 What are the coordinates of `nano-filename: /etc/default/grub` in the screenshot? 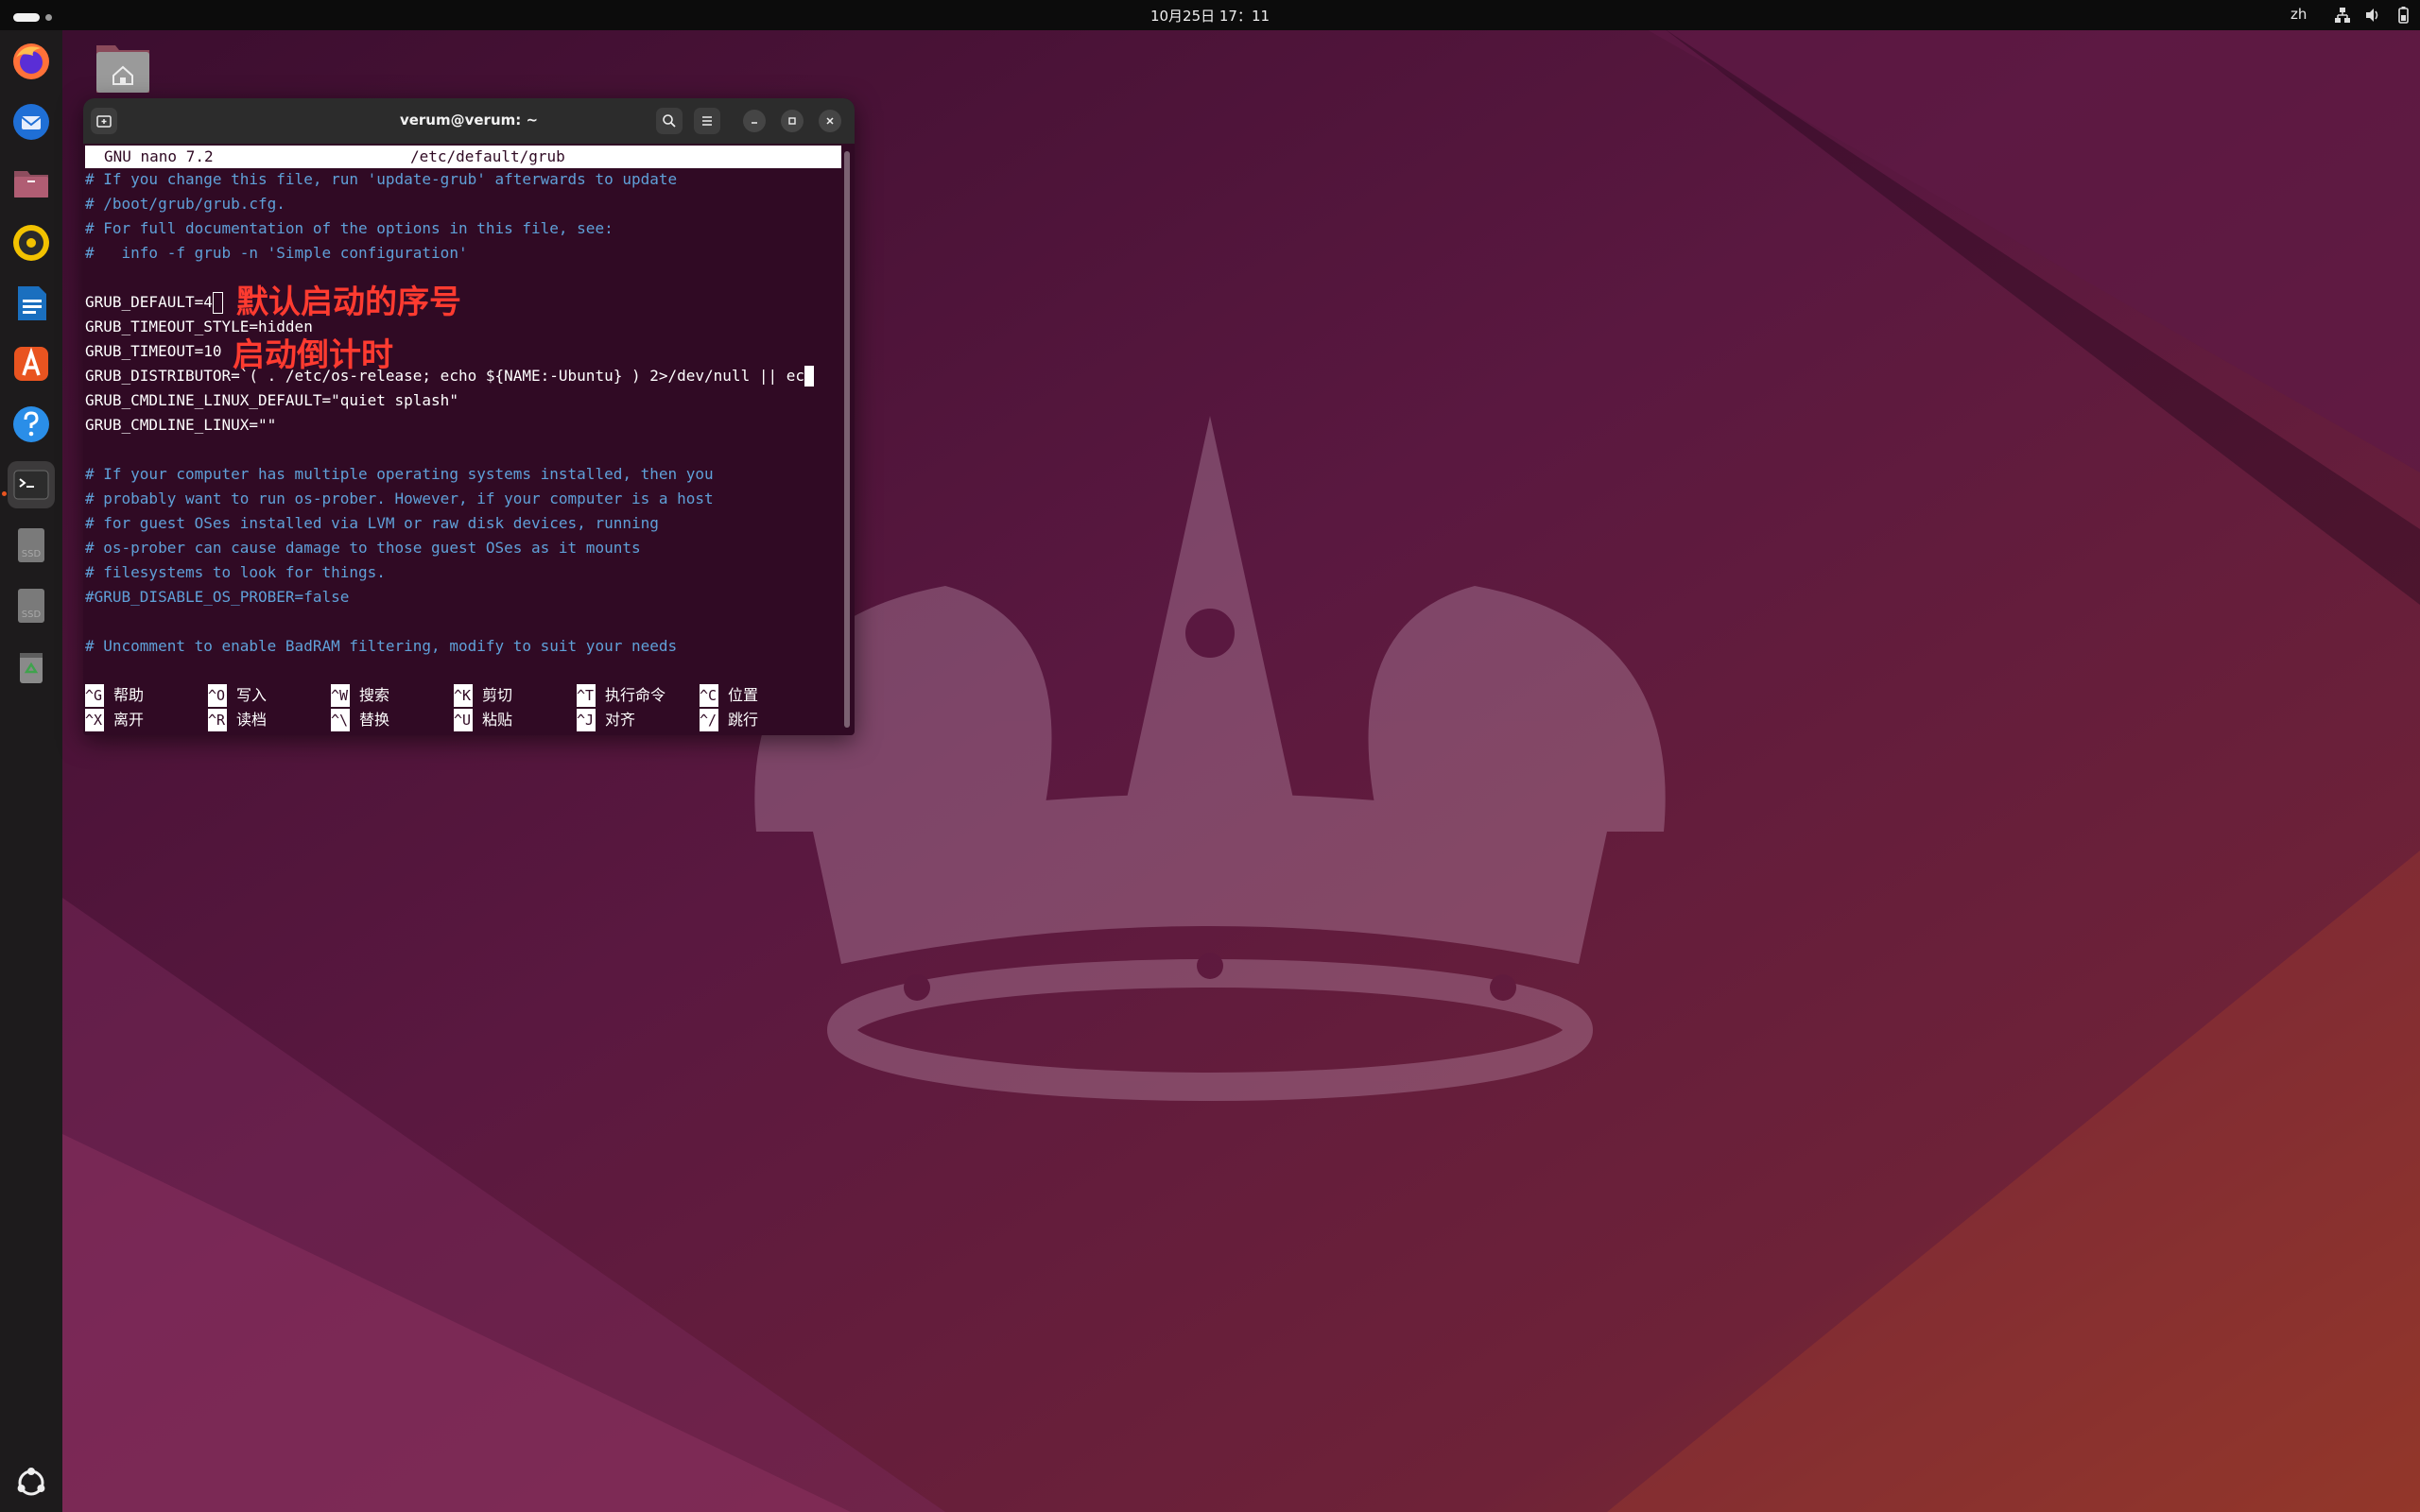 It's located at (487, 156).